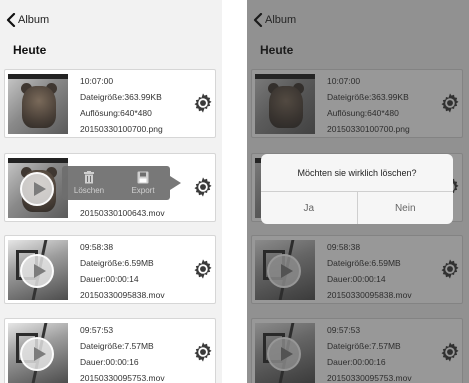 Image resolution: width=469 pixels, height=383 pixels. What do you see at coordinates (116, 113) in the screenshot?
I see `item-resolution: Auflösung:640*480` at bounding box center [116, 113].